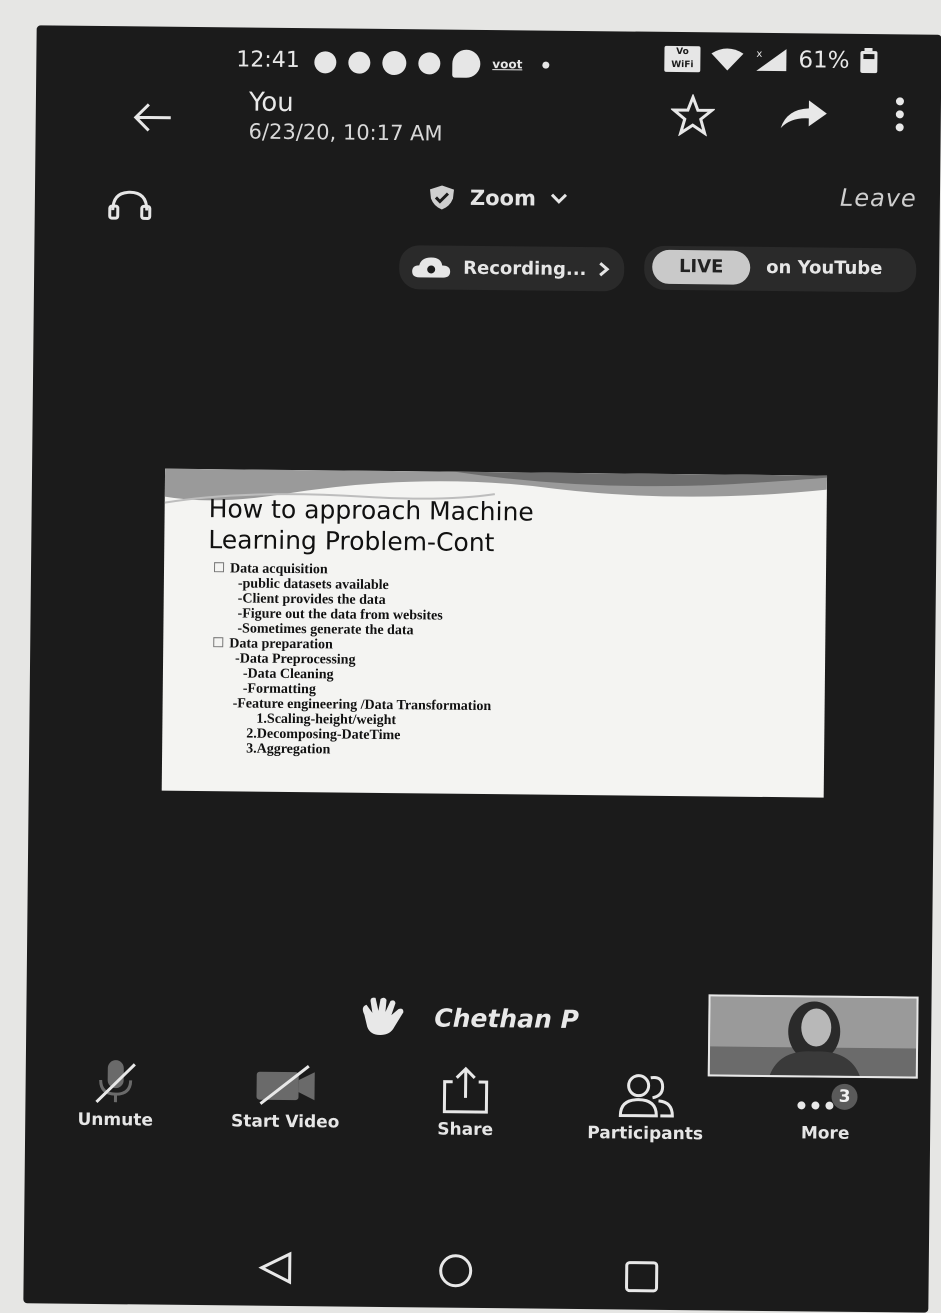 The height and width of the screenshot is (1313, 941). Describe the element at coordinates (268, 60) in the screenshot. I see `status-time: 12:41` at that location.